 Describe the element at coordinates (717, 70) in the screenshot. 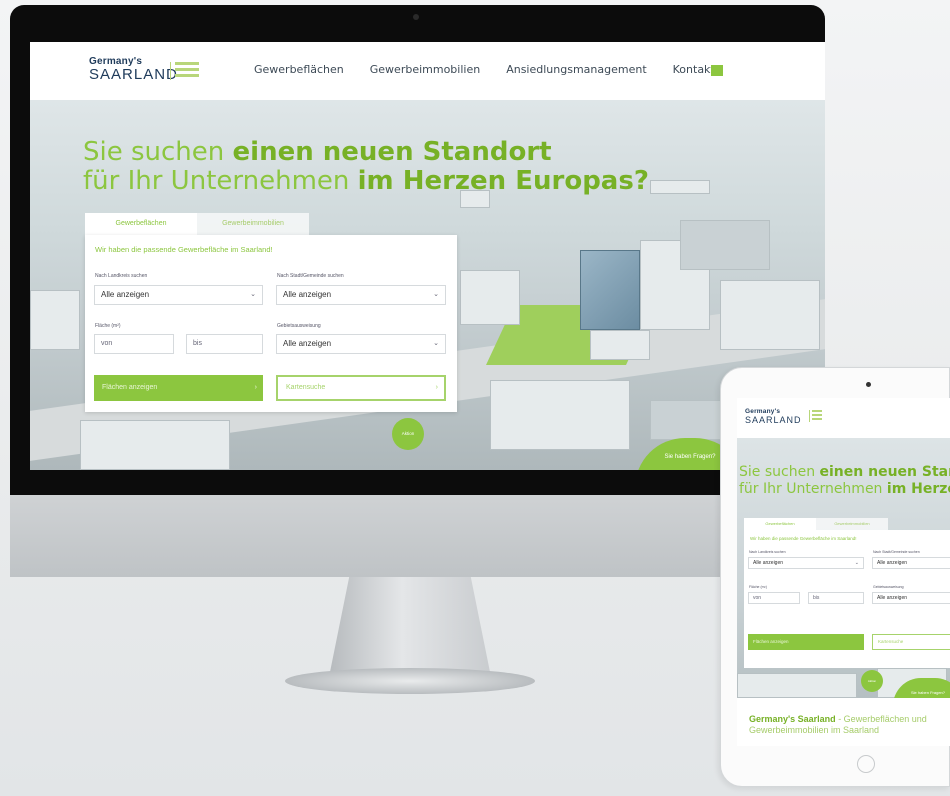

I see `menu-icon` at that location.